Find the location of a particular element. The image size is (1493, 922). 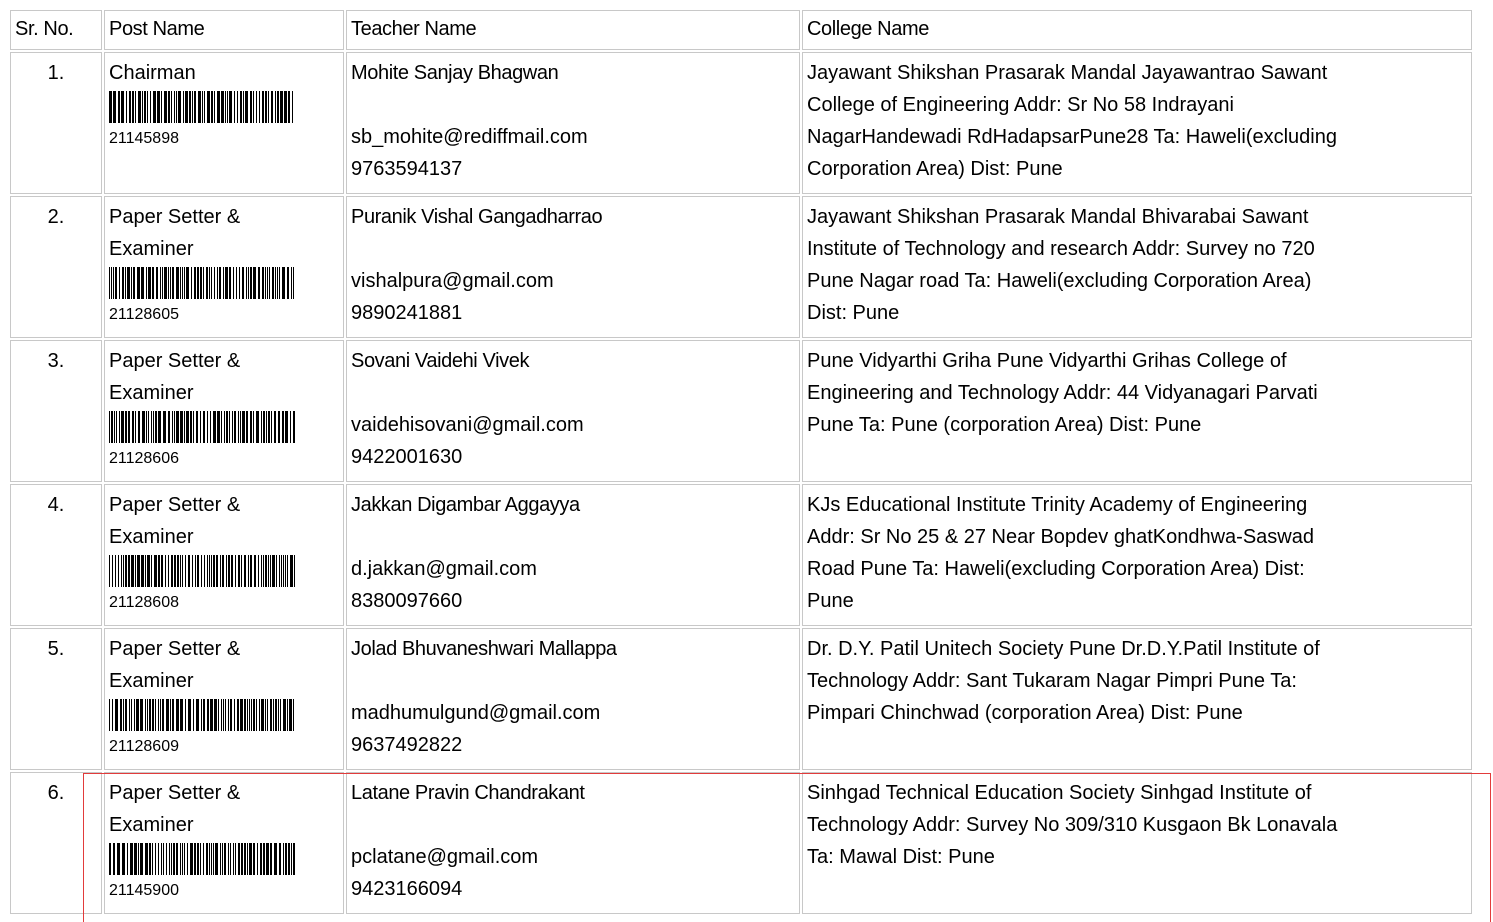

cell-post-name: Paper Setter & Examiner 21128609 is located at coordinates (224, 699).